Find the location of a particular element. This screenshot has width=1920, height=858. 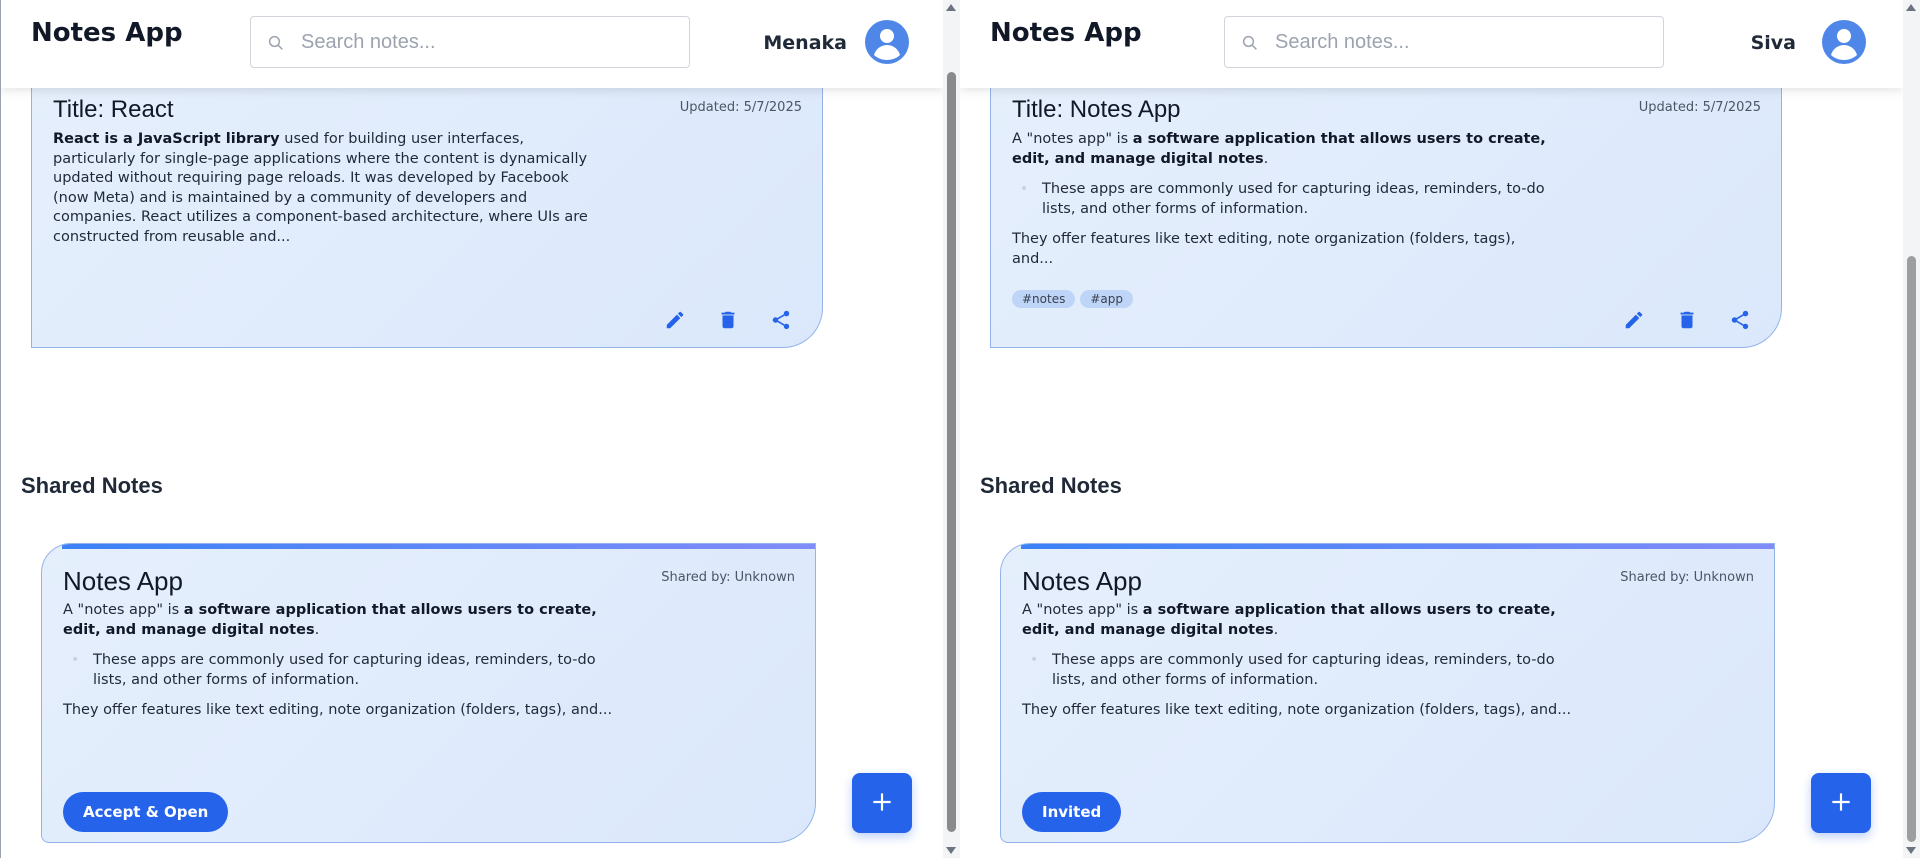

username-label: Siva is located at coordinates (1773, 43).